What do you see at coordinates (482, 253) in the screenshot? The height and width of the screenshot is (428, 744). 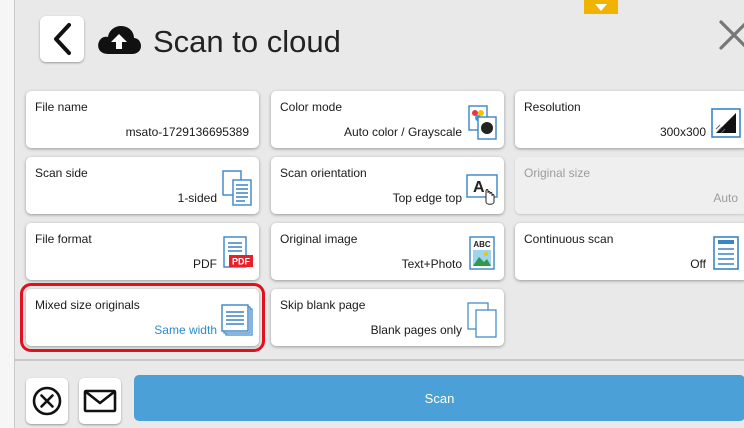 I see `text-photo-icon: ABC` at bounding box center [482, 253].